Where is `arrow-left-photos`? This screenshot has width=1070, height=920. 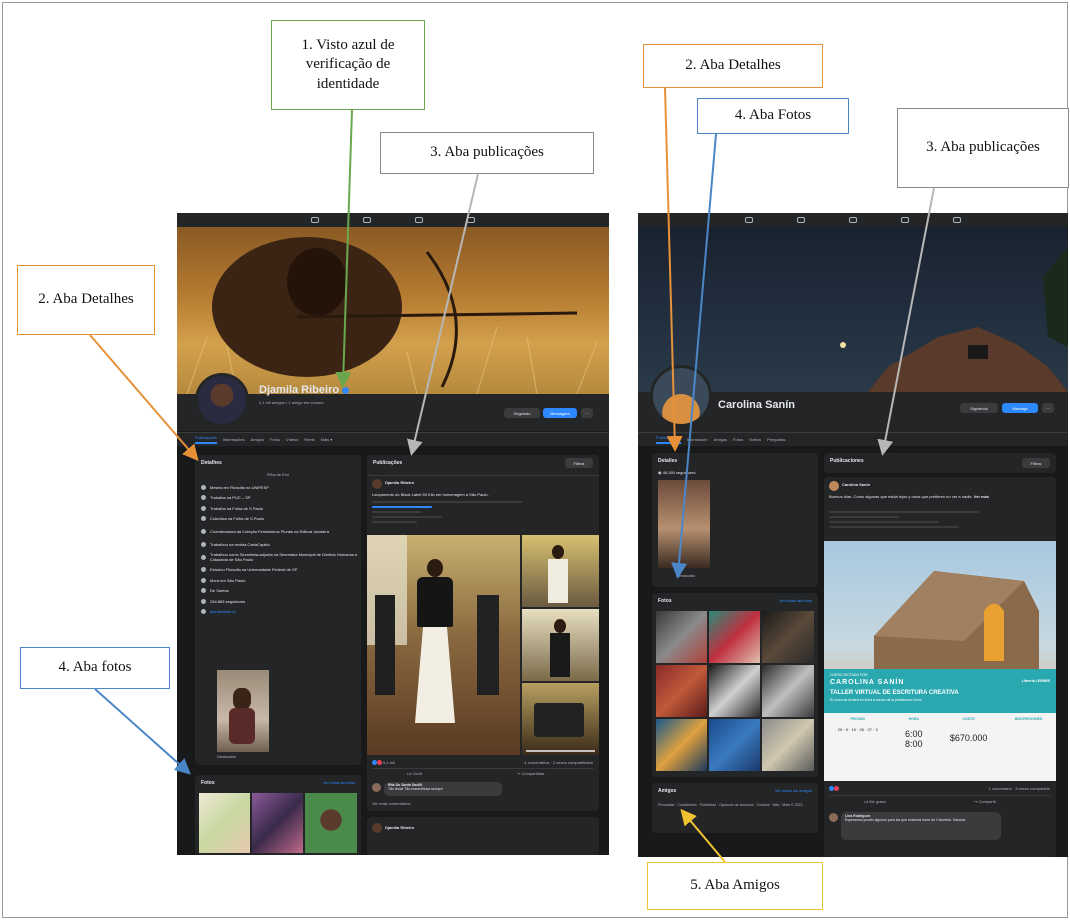
arrow-left-photos is located at coordinates (142, 731).